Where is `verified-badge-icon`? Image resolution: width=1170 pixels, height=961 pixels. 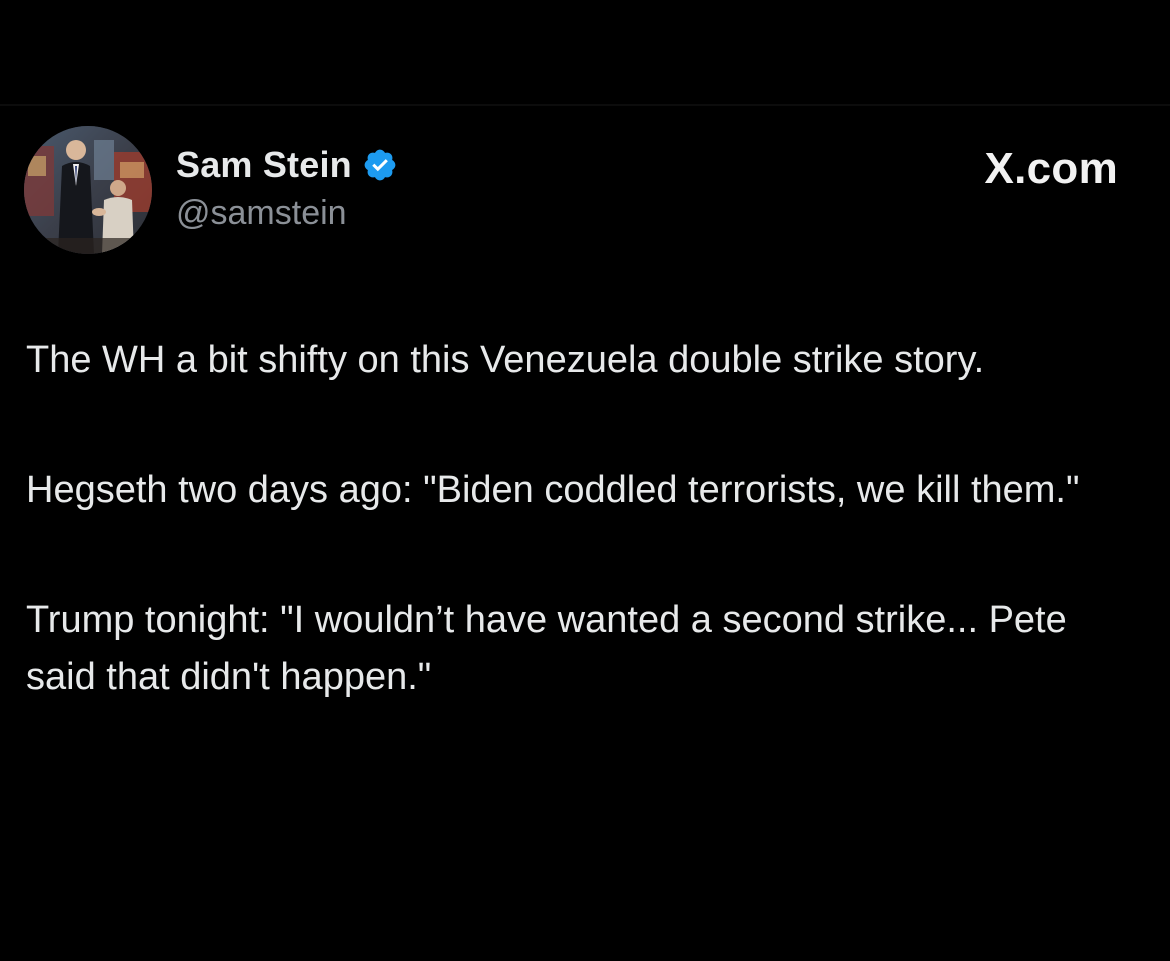
verified-badge-icon is located at coordinates (380, 165).